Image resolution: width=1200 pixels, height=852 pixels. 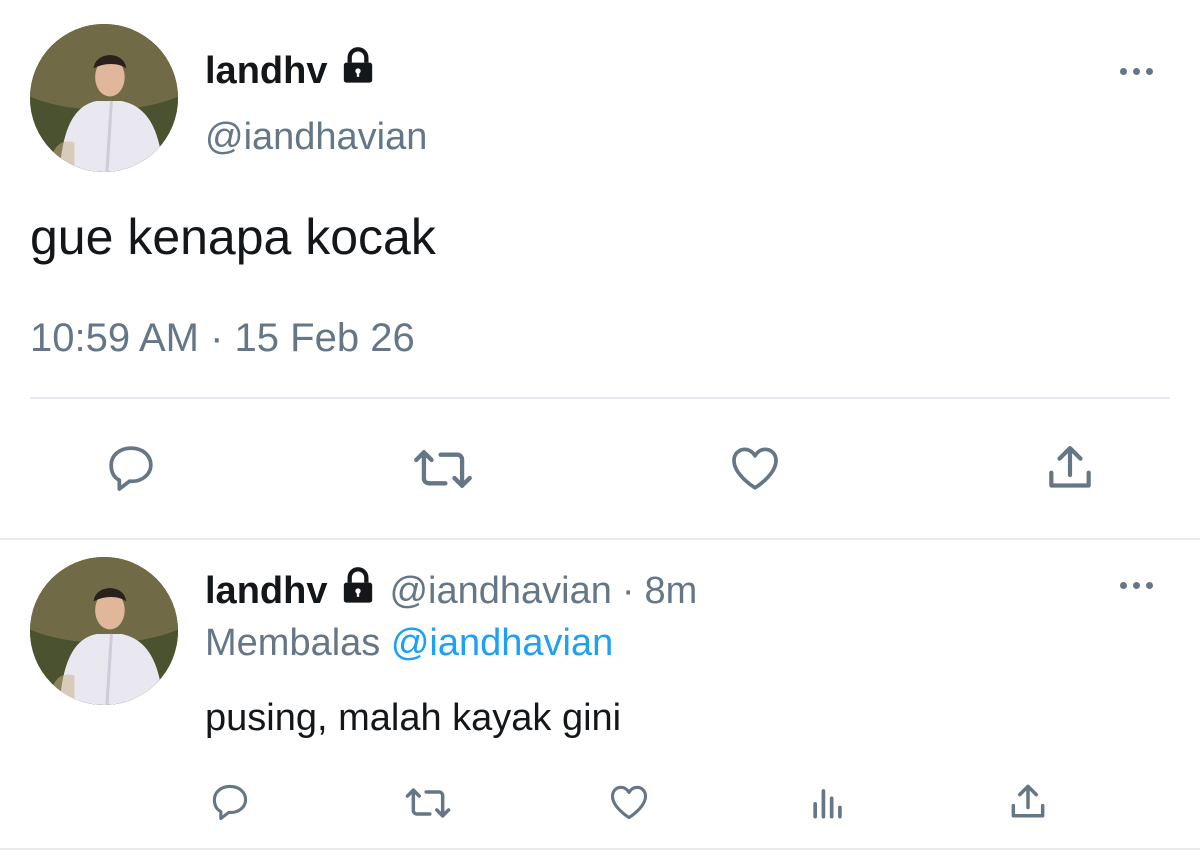 I want to click on display-name-text: landhv, so click(x=266, y=71).